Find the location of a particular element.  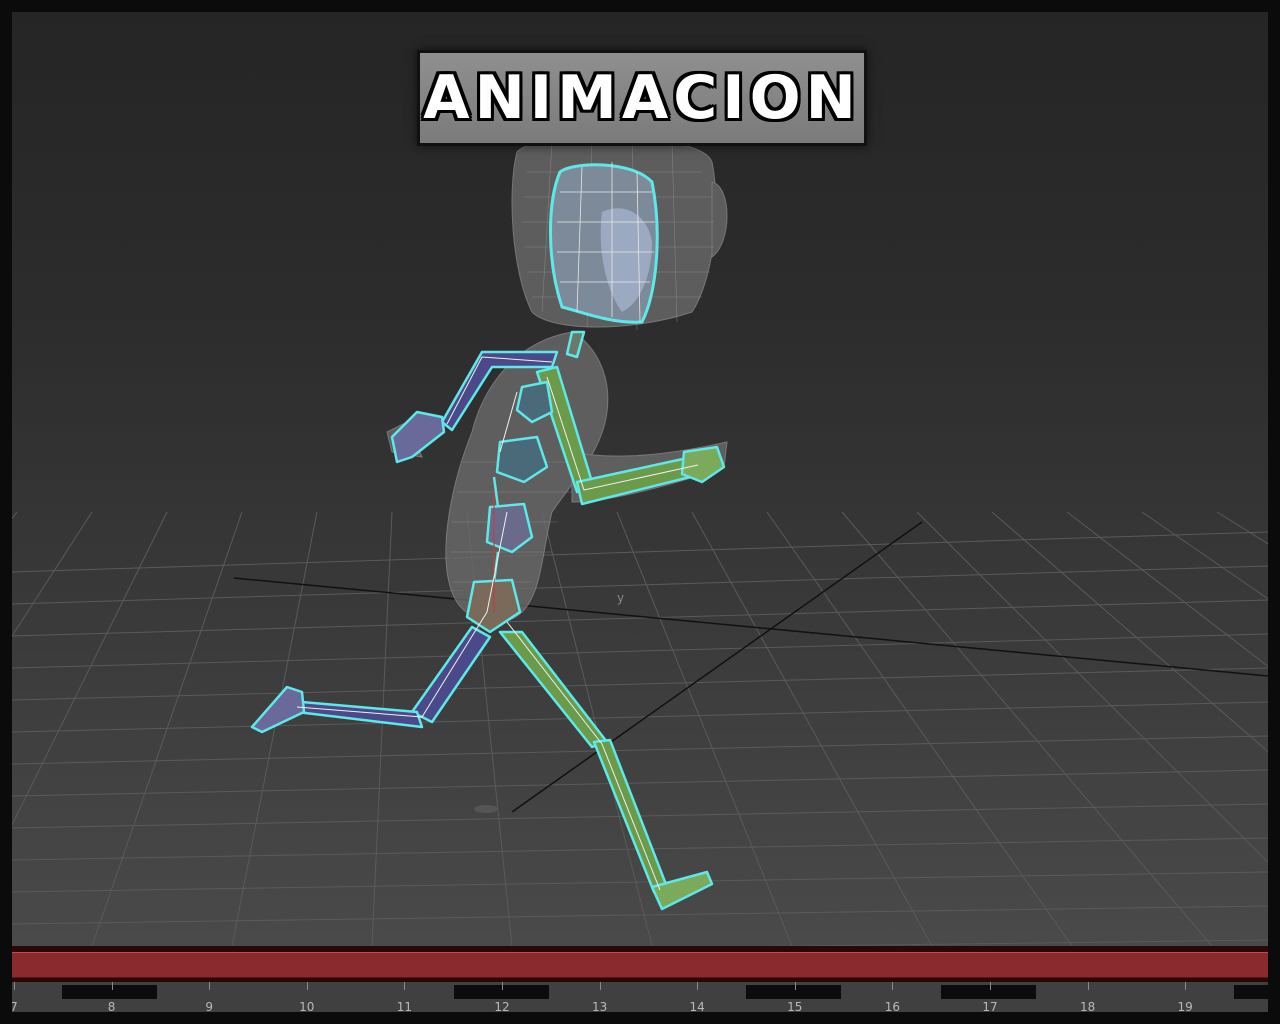

axis-label: y is located at coordinates (620, 598).